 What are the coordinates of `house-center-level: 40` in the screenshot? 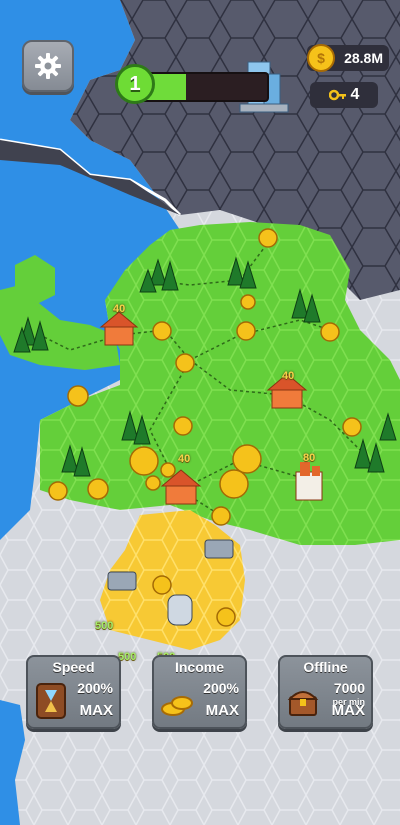 It's located at (184, 459).